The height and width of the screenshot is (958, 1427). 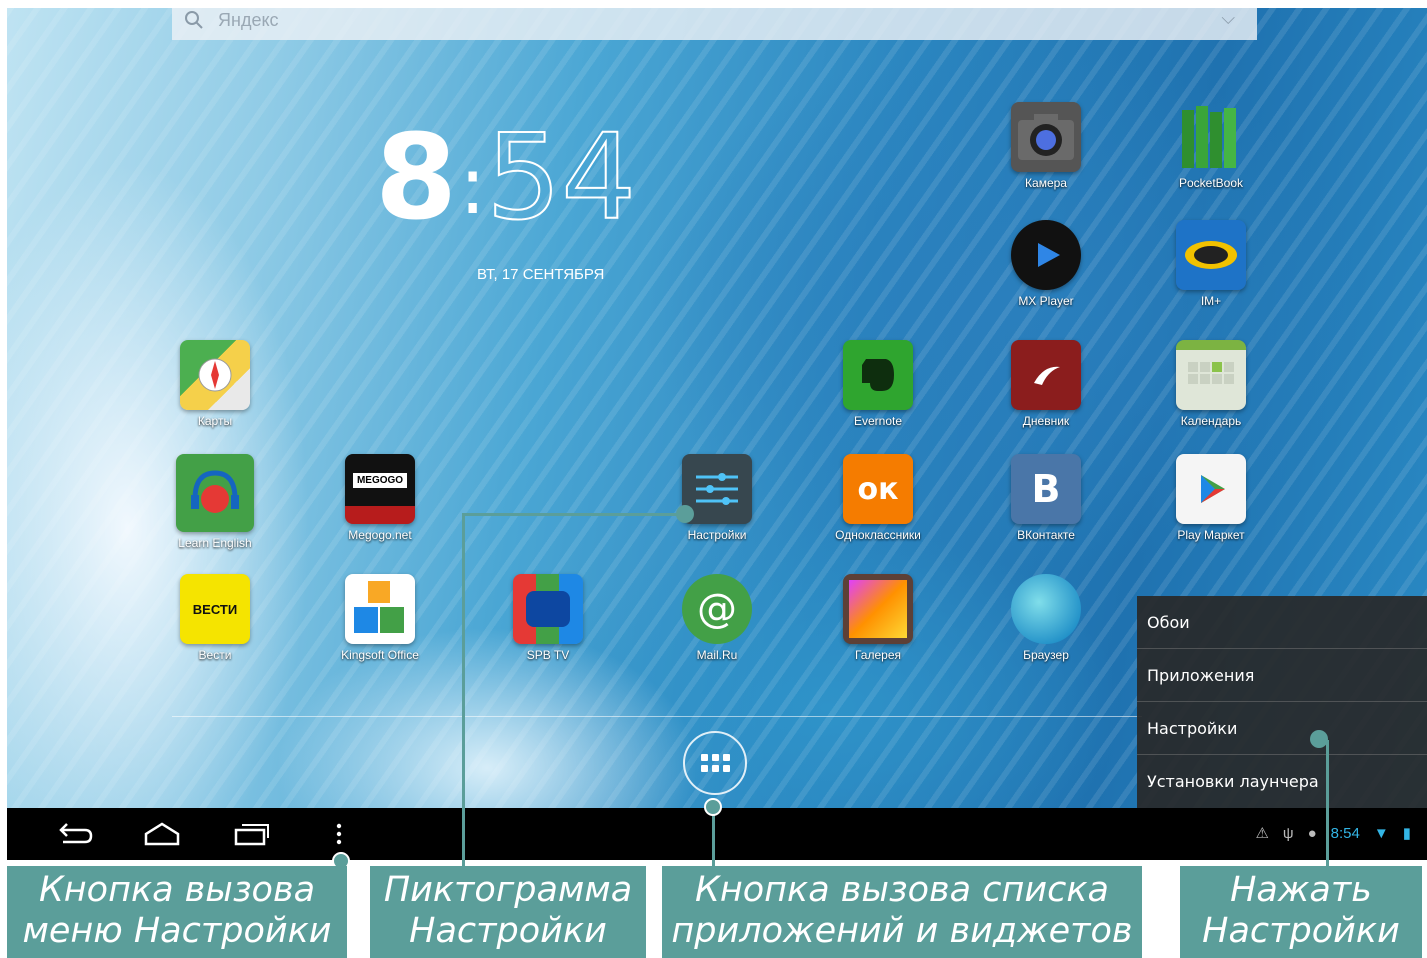 What do you see at coordinates (1406, 833) in the screenshot?
I see `battery-icon: ▮` at bounding box center [1406, 833].